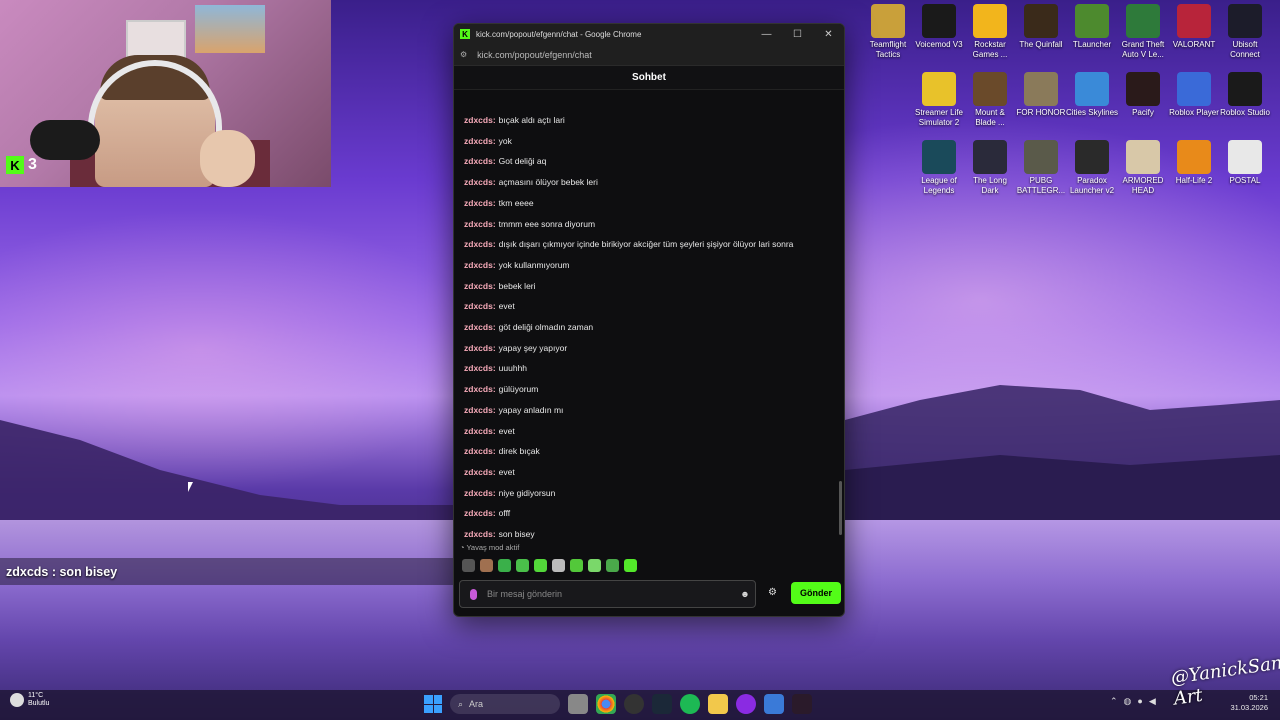 The image size is (1280, 720). Describe the element at coordinates (1092, 157) in the screenshot. I see `paradox-icon` at that location.